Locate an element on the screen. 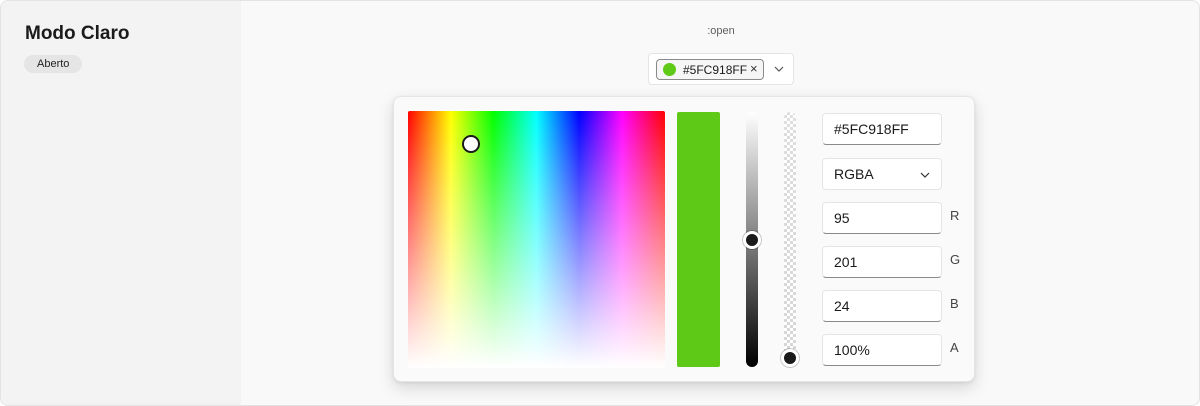  state-badge: Aberto is located at coordinates (53, 64).